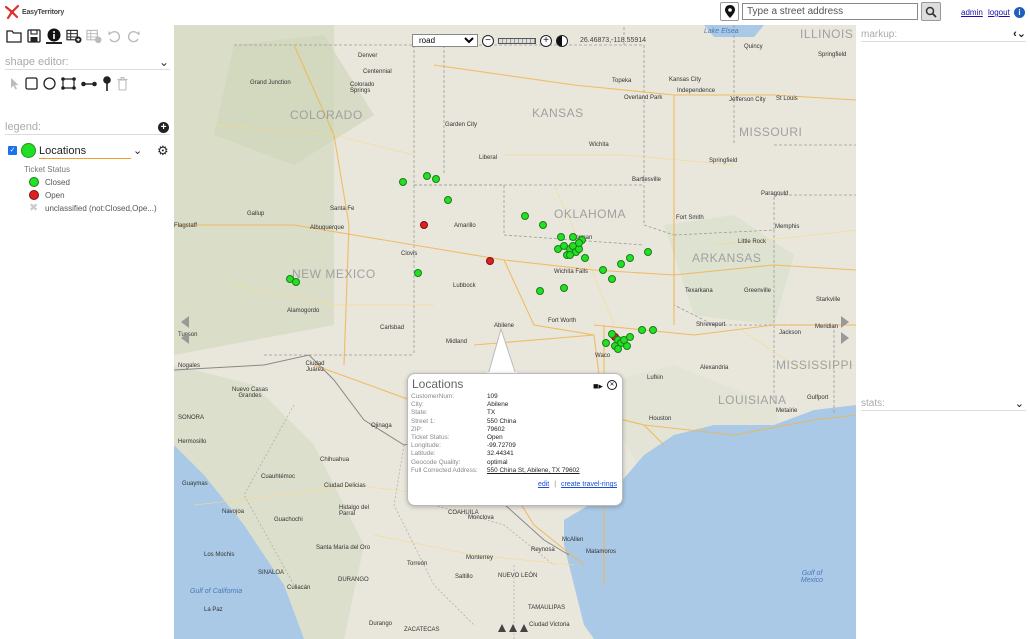 This screenshot has height=639, width=1030. I want to click on redo-icon, so click(134, 36).